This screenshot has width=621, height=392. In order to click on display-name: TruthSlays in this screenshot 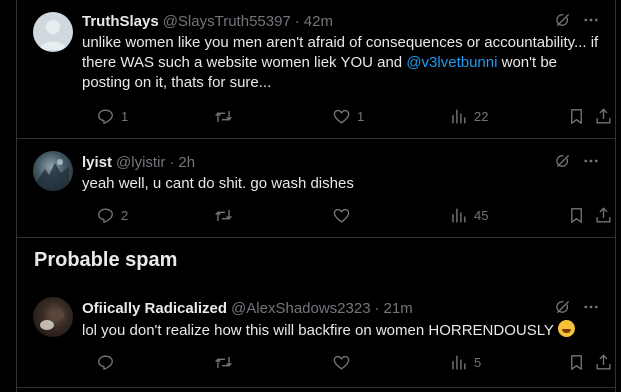, I will do `click(120, 21)`.